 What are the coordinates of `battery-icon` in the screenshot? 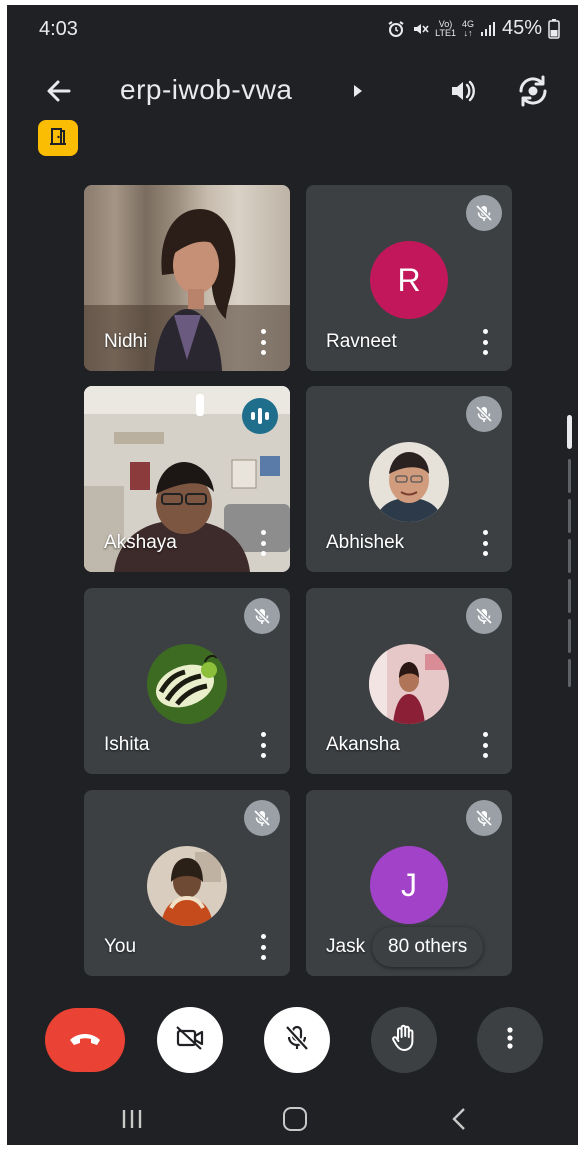 It's located at (554, 28).